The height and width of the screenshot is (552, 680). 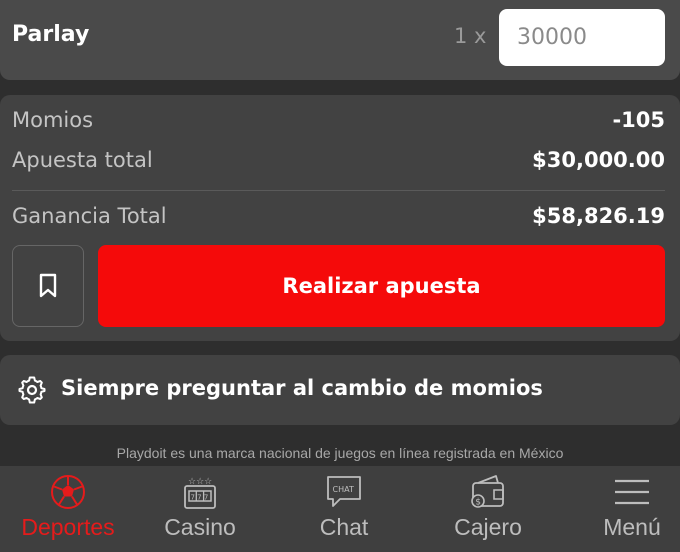 I want to click on parlay-header: Parlay 1 x, so click(x=340, y=40).